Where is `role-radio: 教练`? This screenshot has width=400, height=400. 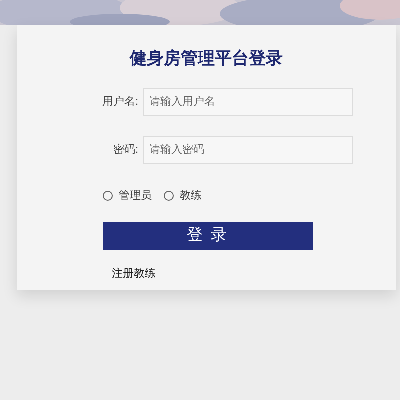 role-radio: 教练 is located at coordinates (183, 196).